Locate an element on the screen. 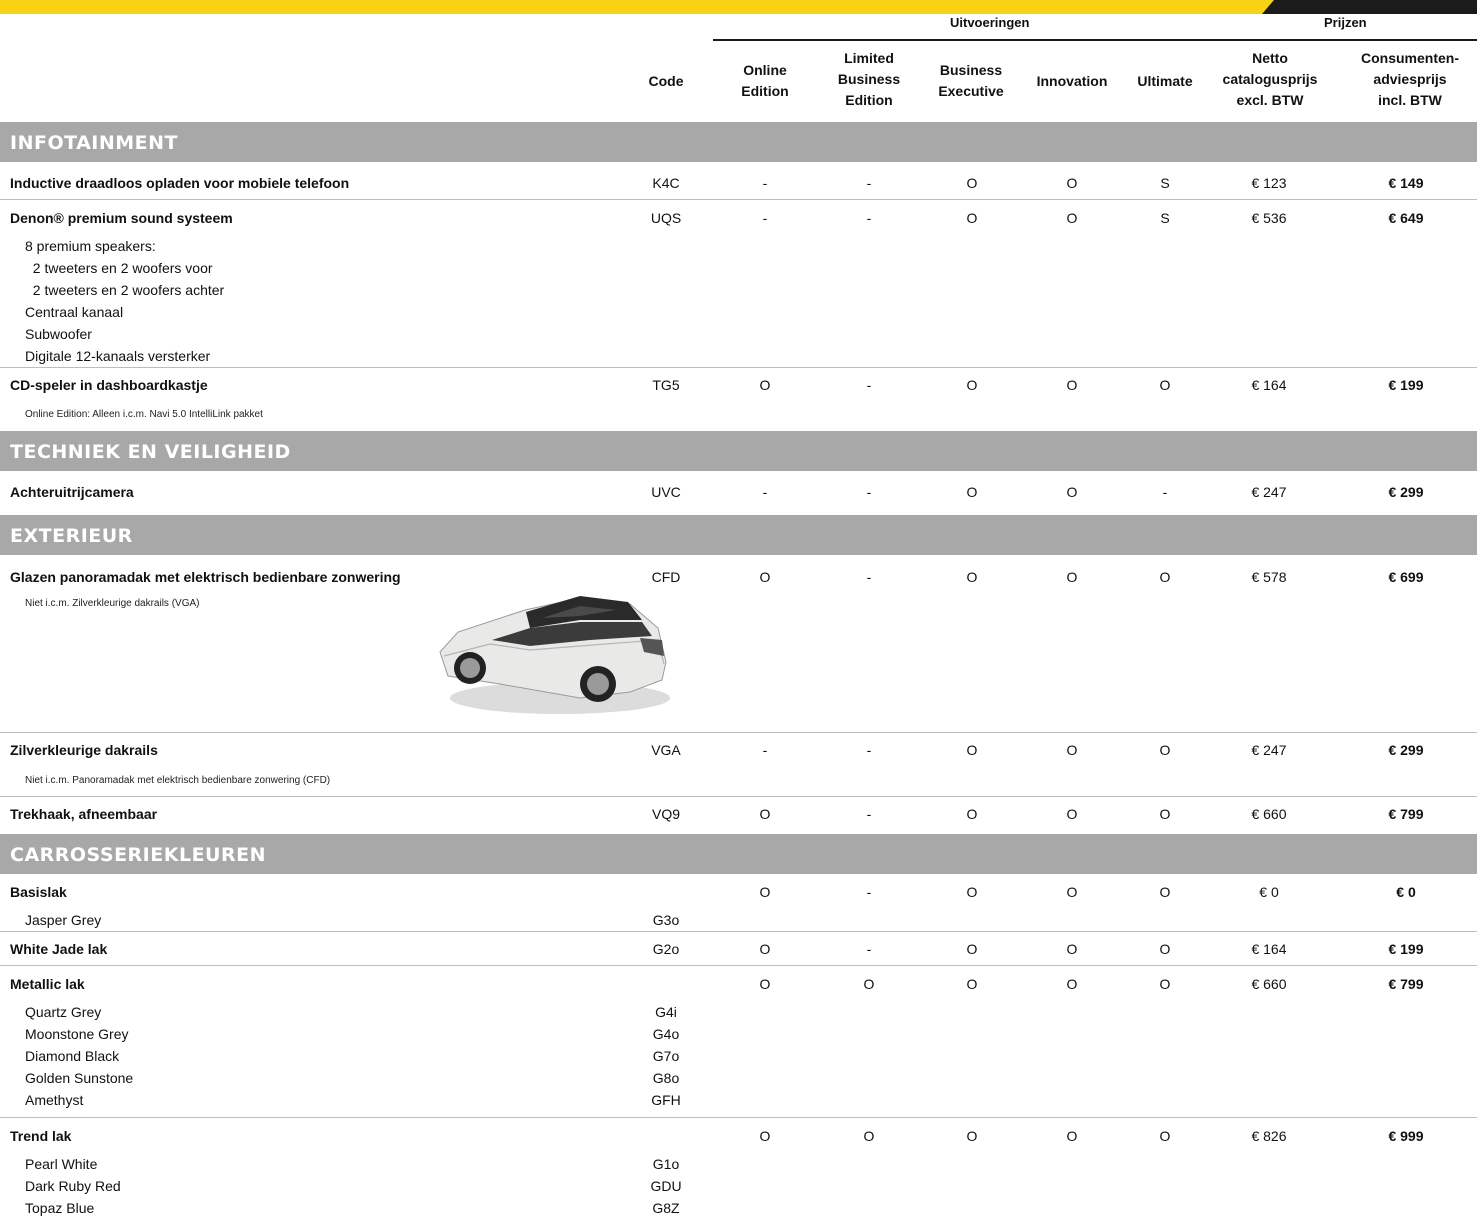 This screenshot has width=1477, height=1219. cell-consumer: € 649 is located at coordinates (1406, 218).